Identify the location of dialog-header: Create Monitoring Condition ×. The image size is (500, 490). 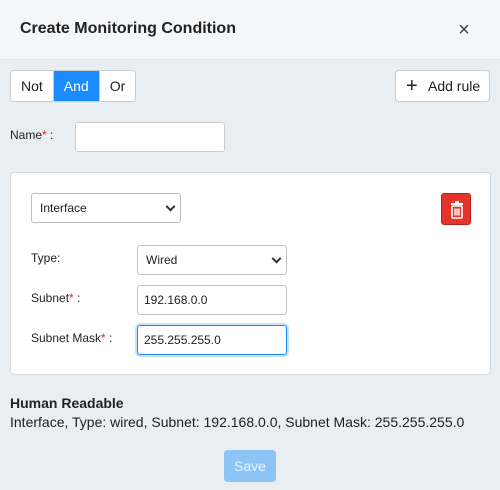
(250, 30).